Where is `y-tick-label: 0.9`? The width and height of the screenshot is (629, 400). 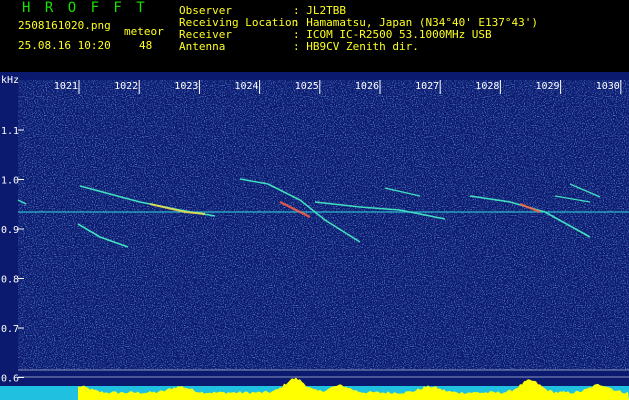 y-tick-label: 0.9 is located at coordinates (10, 230).